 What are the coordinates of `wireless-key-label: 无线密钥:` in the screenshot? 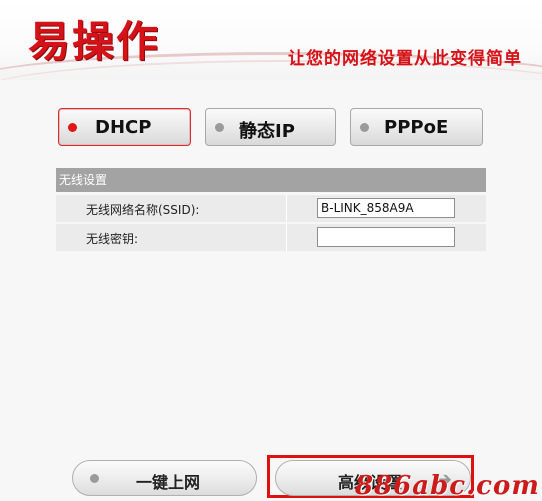 It's located at (112, 239).